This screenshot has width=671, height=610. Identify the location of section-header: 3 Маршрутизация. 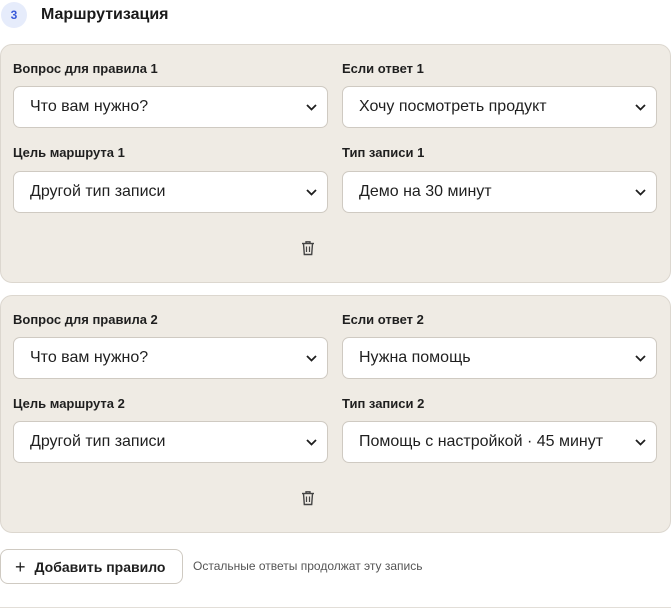
(84, 15).